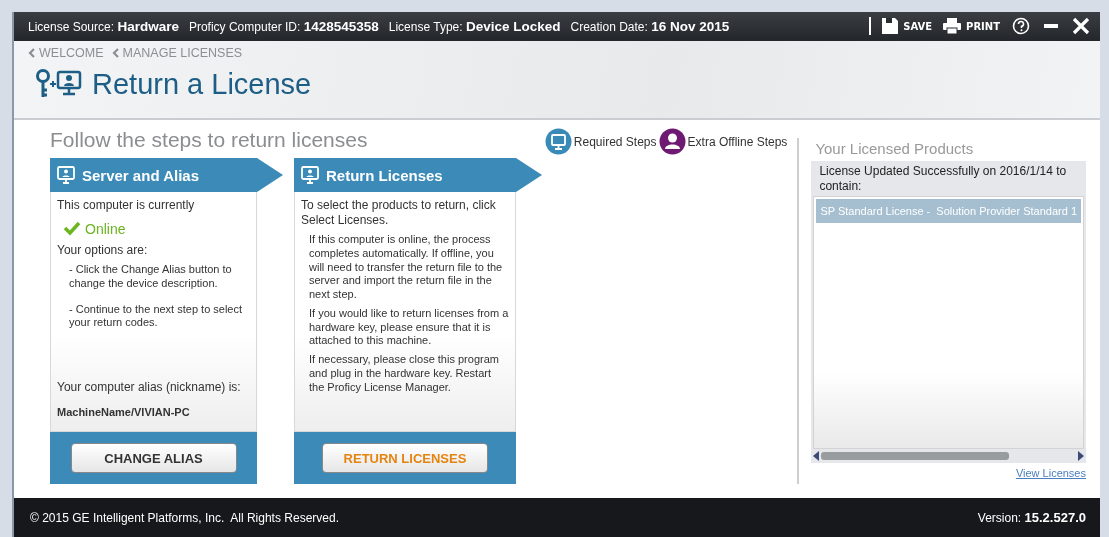 Image resolution: width=1109 pixels, height=537 pixels. Describe the element at coordinates (907, 26) in the screenshot. I see `save-button: SAVE` at that location.